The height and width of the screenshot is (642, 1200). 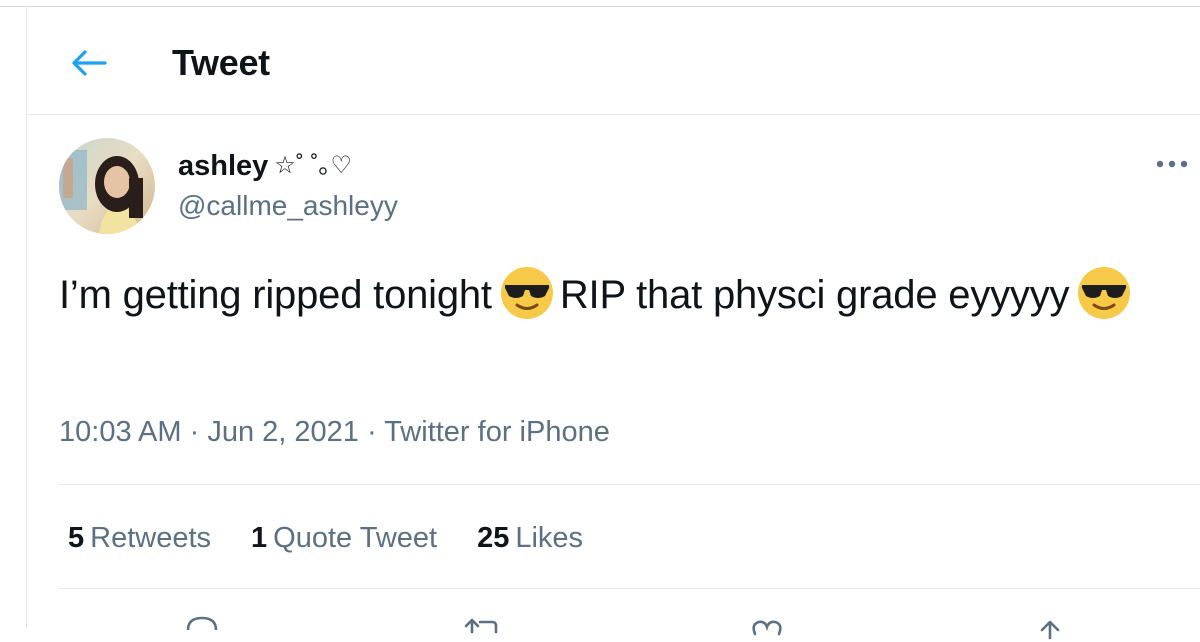 I want to click on stats-top-divider, so click(x=629, y=484).